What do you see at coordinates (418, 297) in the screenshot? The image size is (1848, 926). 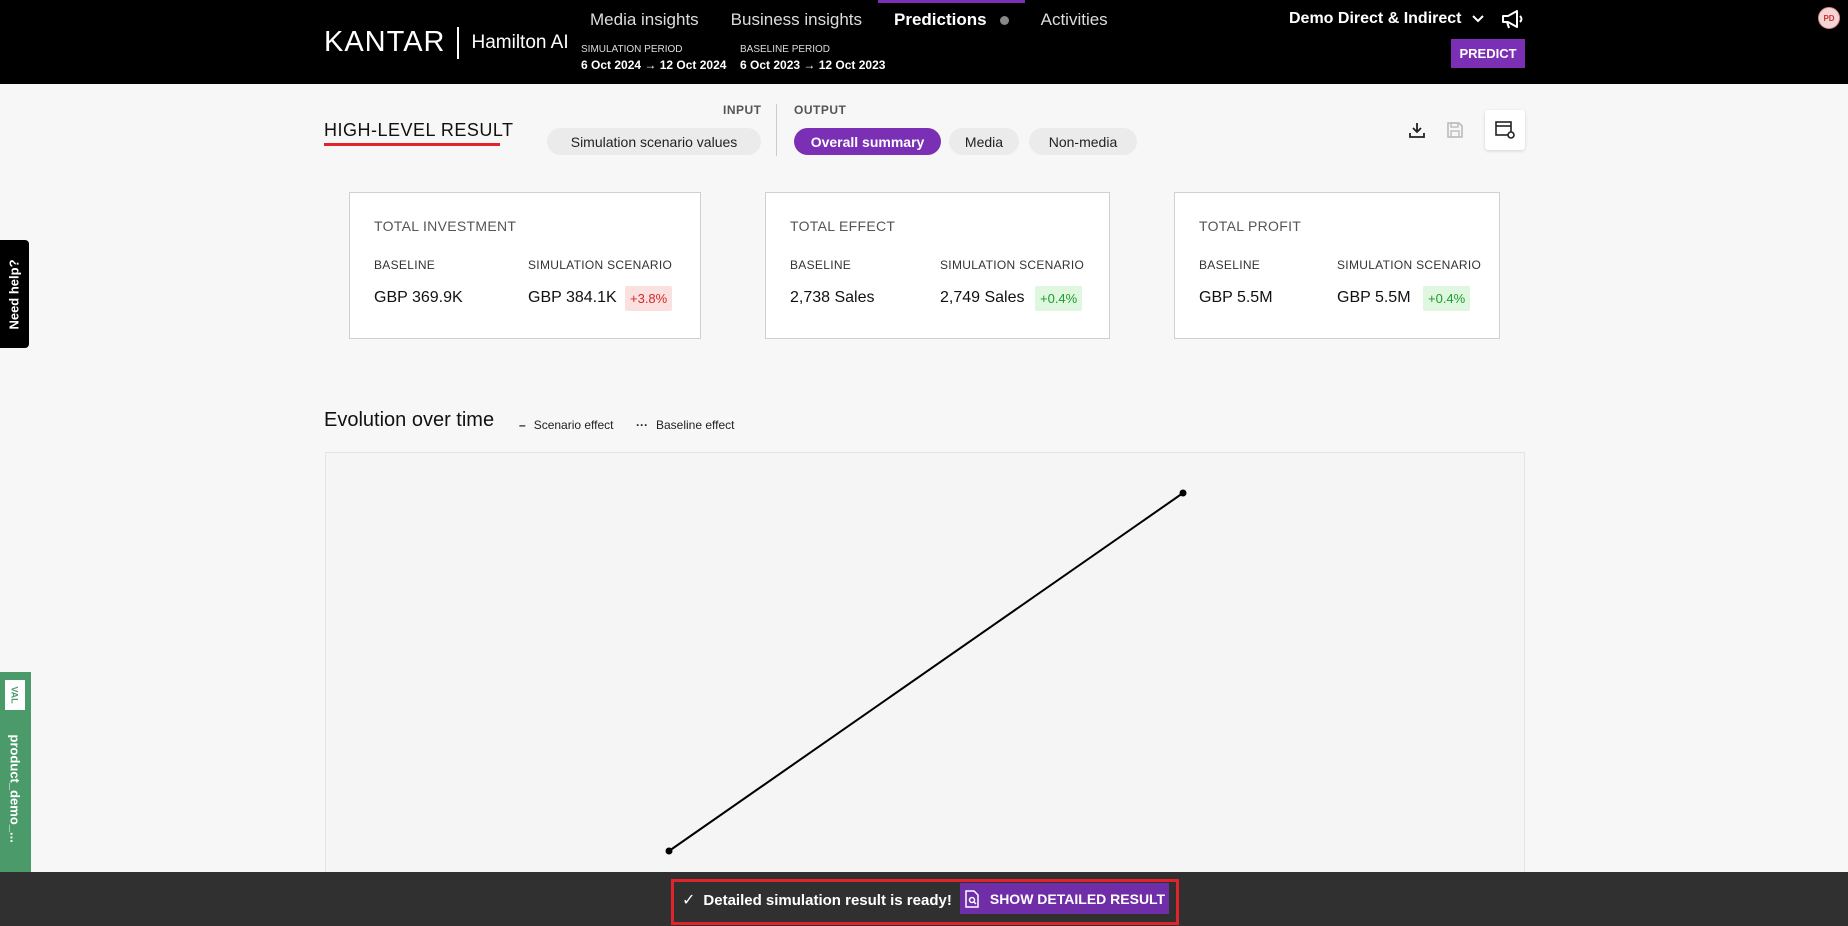 I see `baseline-value: GBP 369.9K` at bounding box center [418, 297].